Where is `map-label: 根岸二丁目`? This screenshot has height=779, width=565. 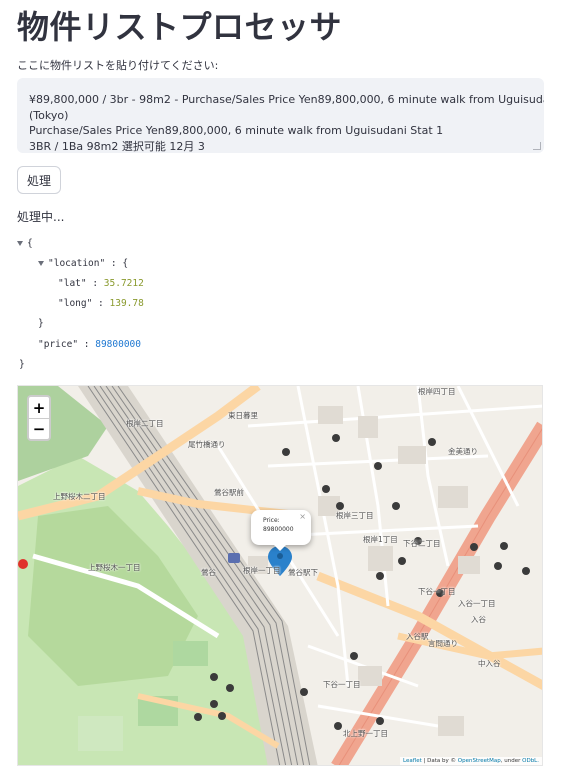 map-label: 根岸二丁目 is located at coordinates (145, 423).